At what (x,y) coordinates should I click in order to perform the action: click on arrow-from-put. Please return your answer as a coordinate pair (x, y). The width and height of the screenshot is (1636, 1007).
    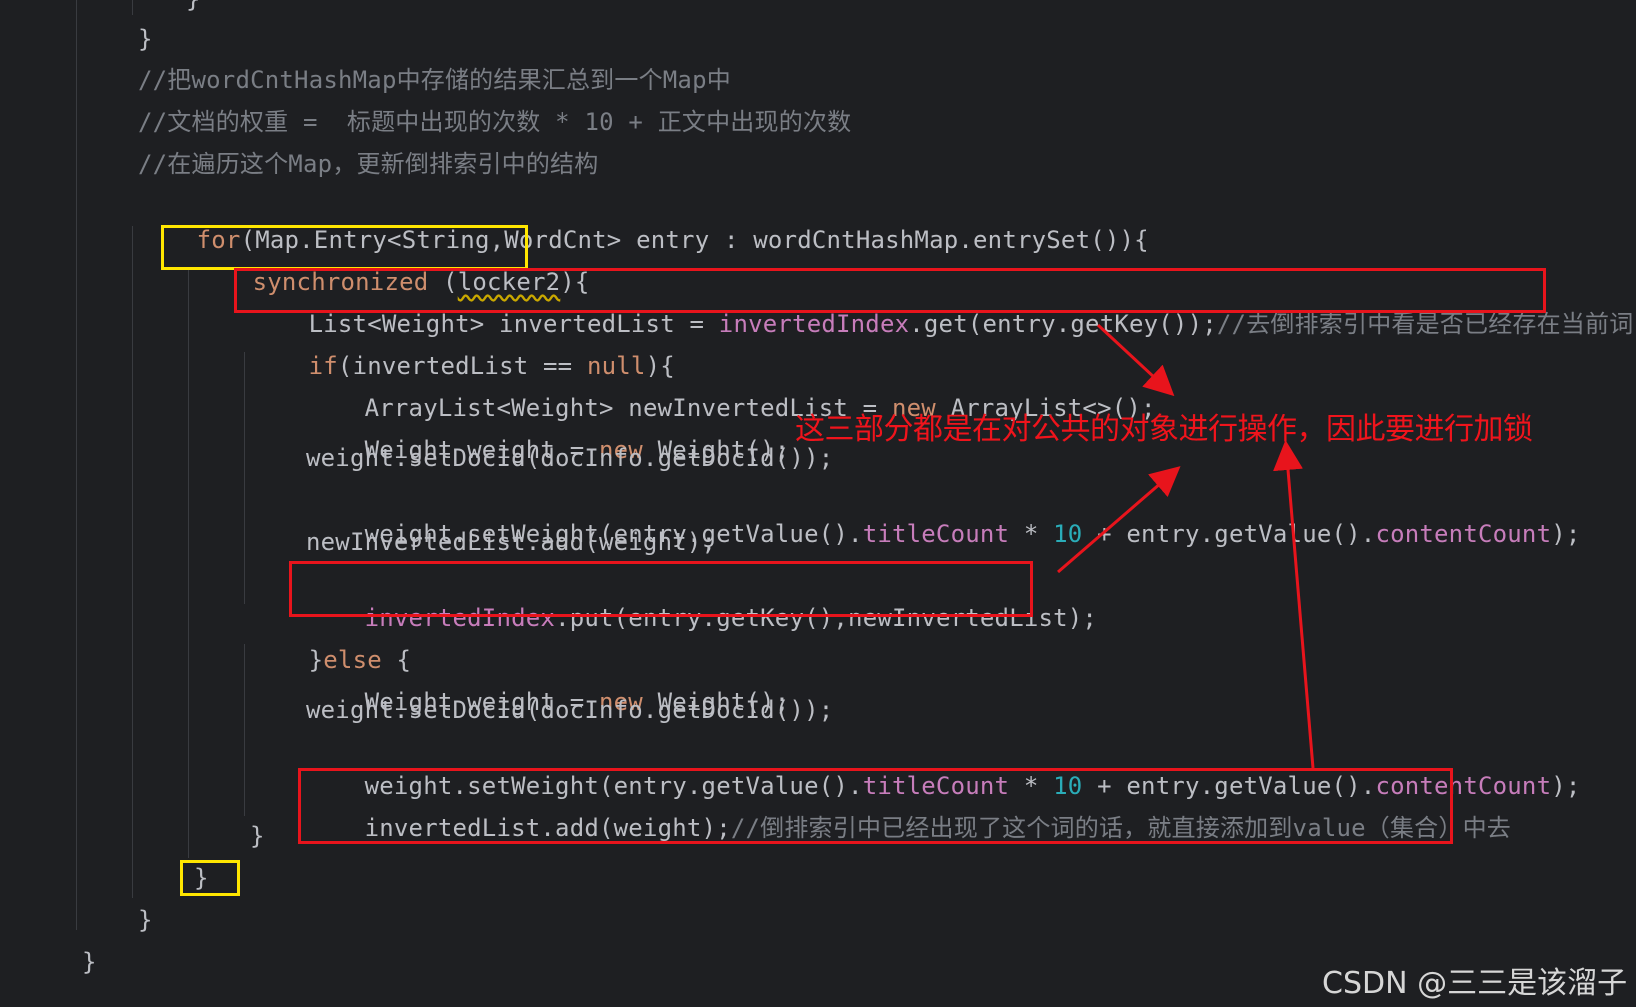
    Looking at the image, I should click on (1119, 520).